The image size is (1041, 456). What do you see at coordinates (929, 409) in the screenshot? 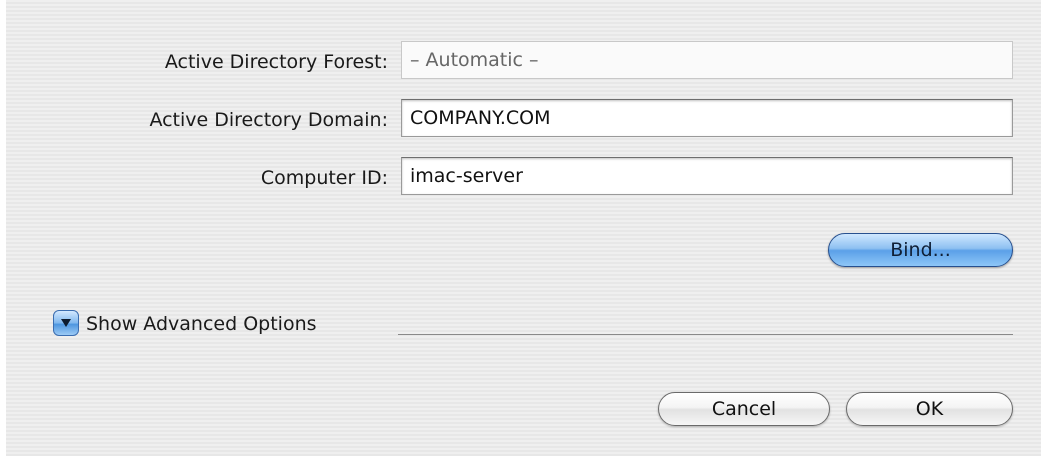
I see `ok-button: OK` at bounding box center [929, 409].